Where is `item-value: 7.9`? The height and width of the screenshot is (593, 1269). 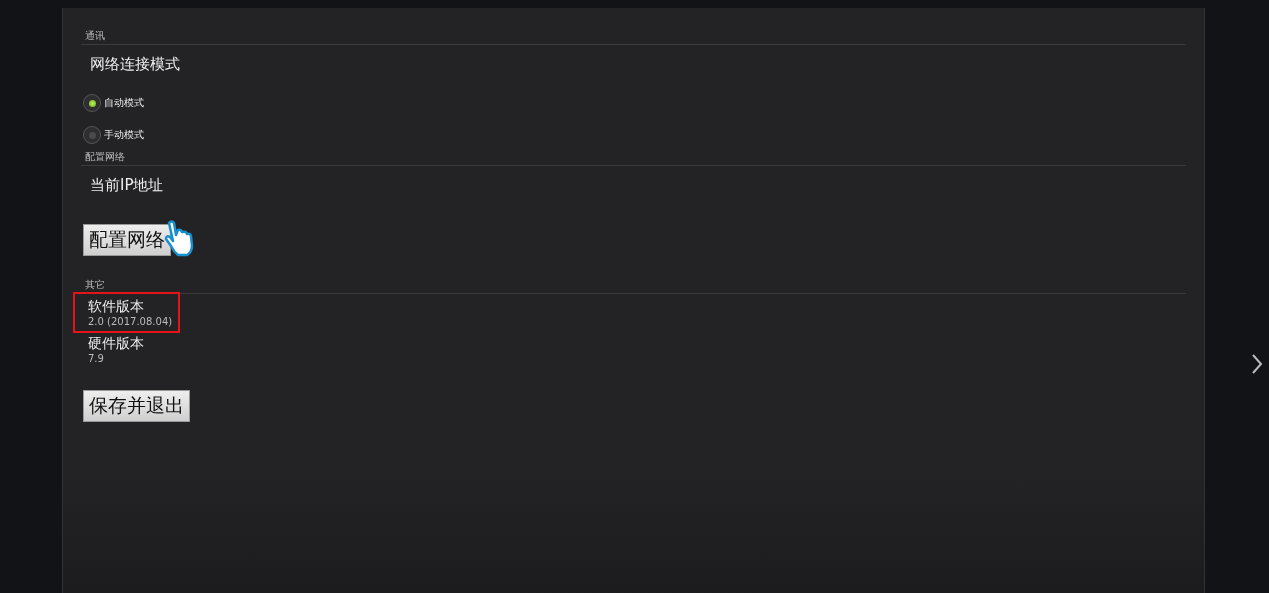 item-value: 7.9 is located at coordinates (96, 358).